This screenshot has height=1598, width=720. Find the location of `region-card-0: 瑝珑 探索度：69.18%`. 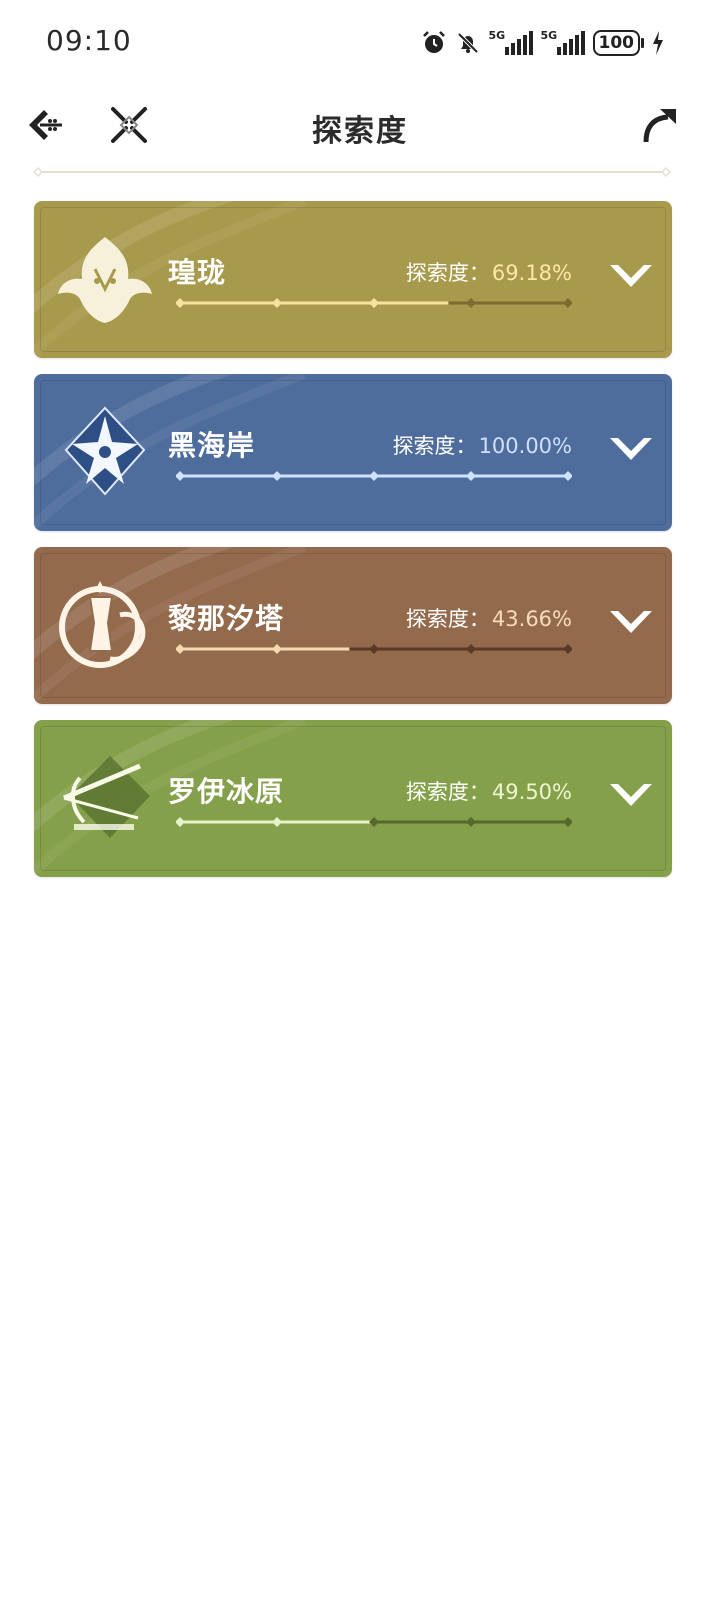

region-card-0: 瑝珑 探索度：69.18% is located at coordinates (353, 279).